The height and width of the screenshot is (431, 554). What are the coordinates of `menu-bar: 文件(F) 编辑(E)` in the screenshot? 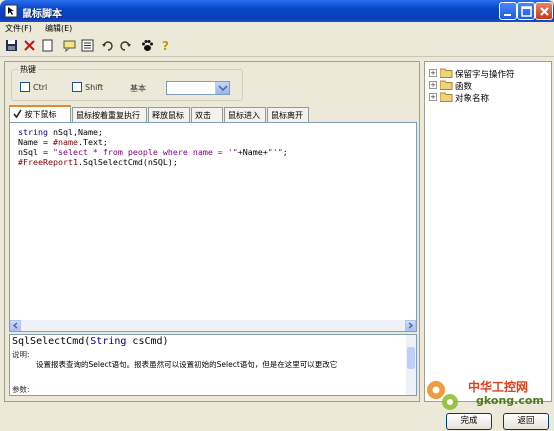 It's located at (277, 28).